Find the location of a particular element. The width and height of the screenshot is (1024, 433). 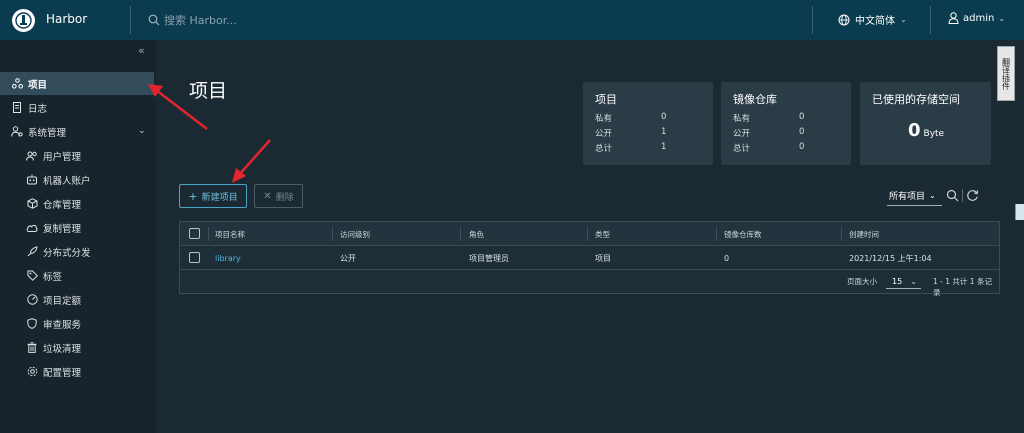

collapse-sidebar-icon: « is located at coordinates (141, 50).